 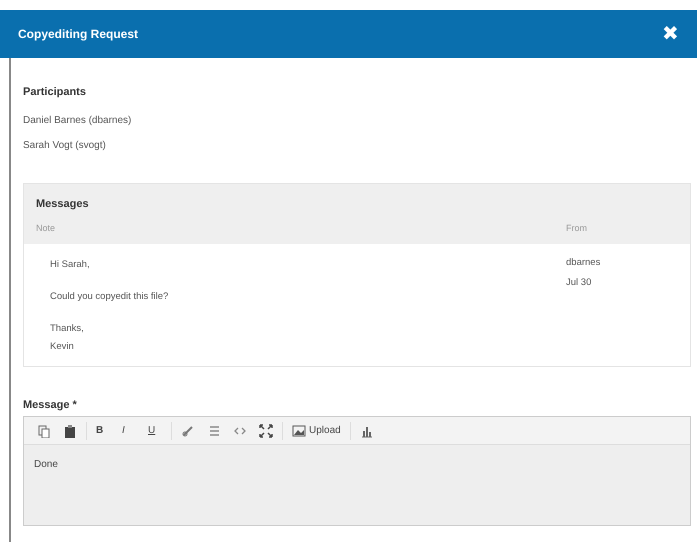 I want to click on link-icon, so click(x=188, y=431).